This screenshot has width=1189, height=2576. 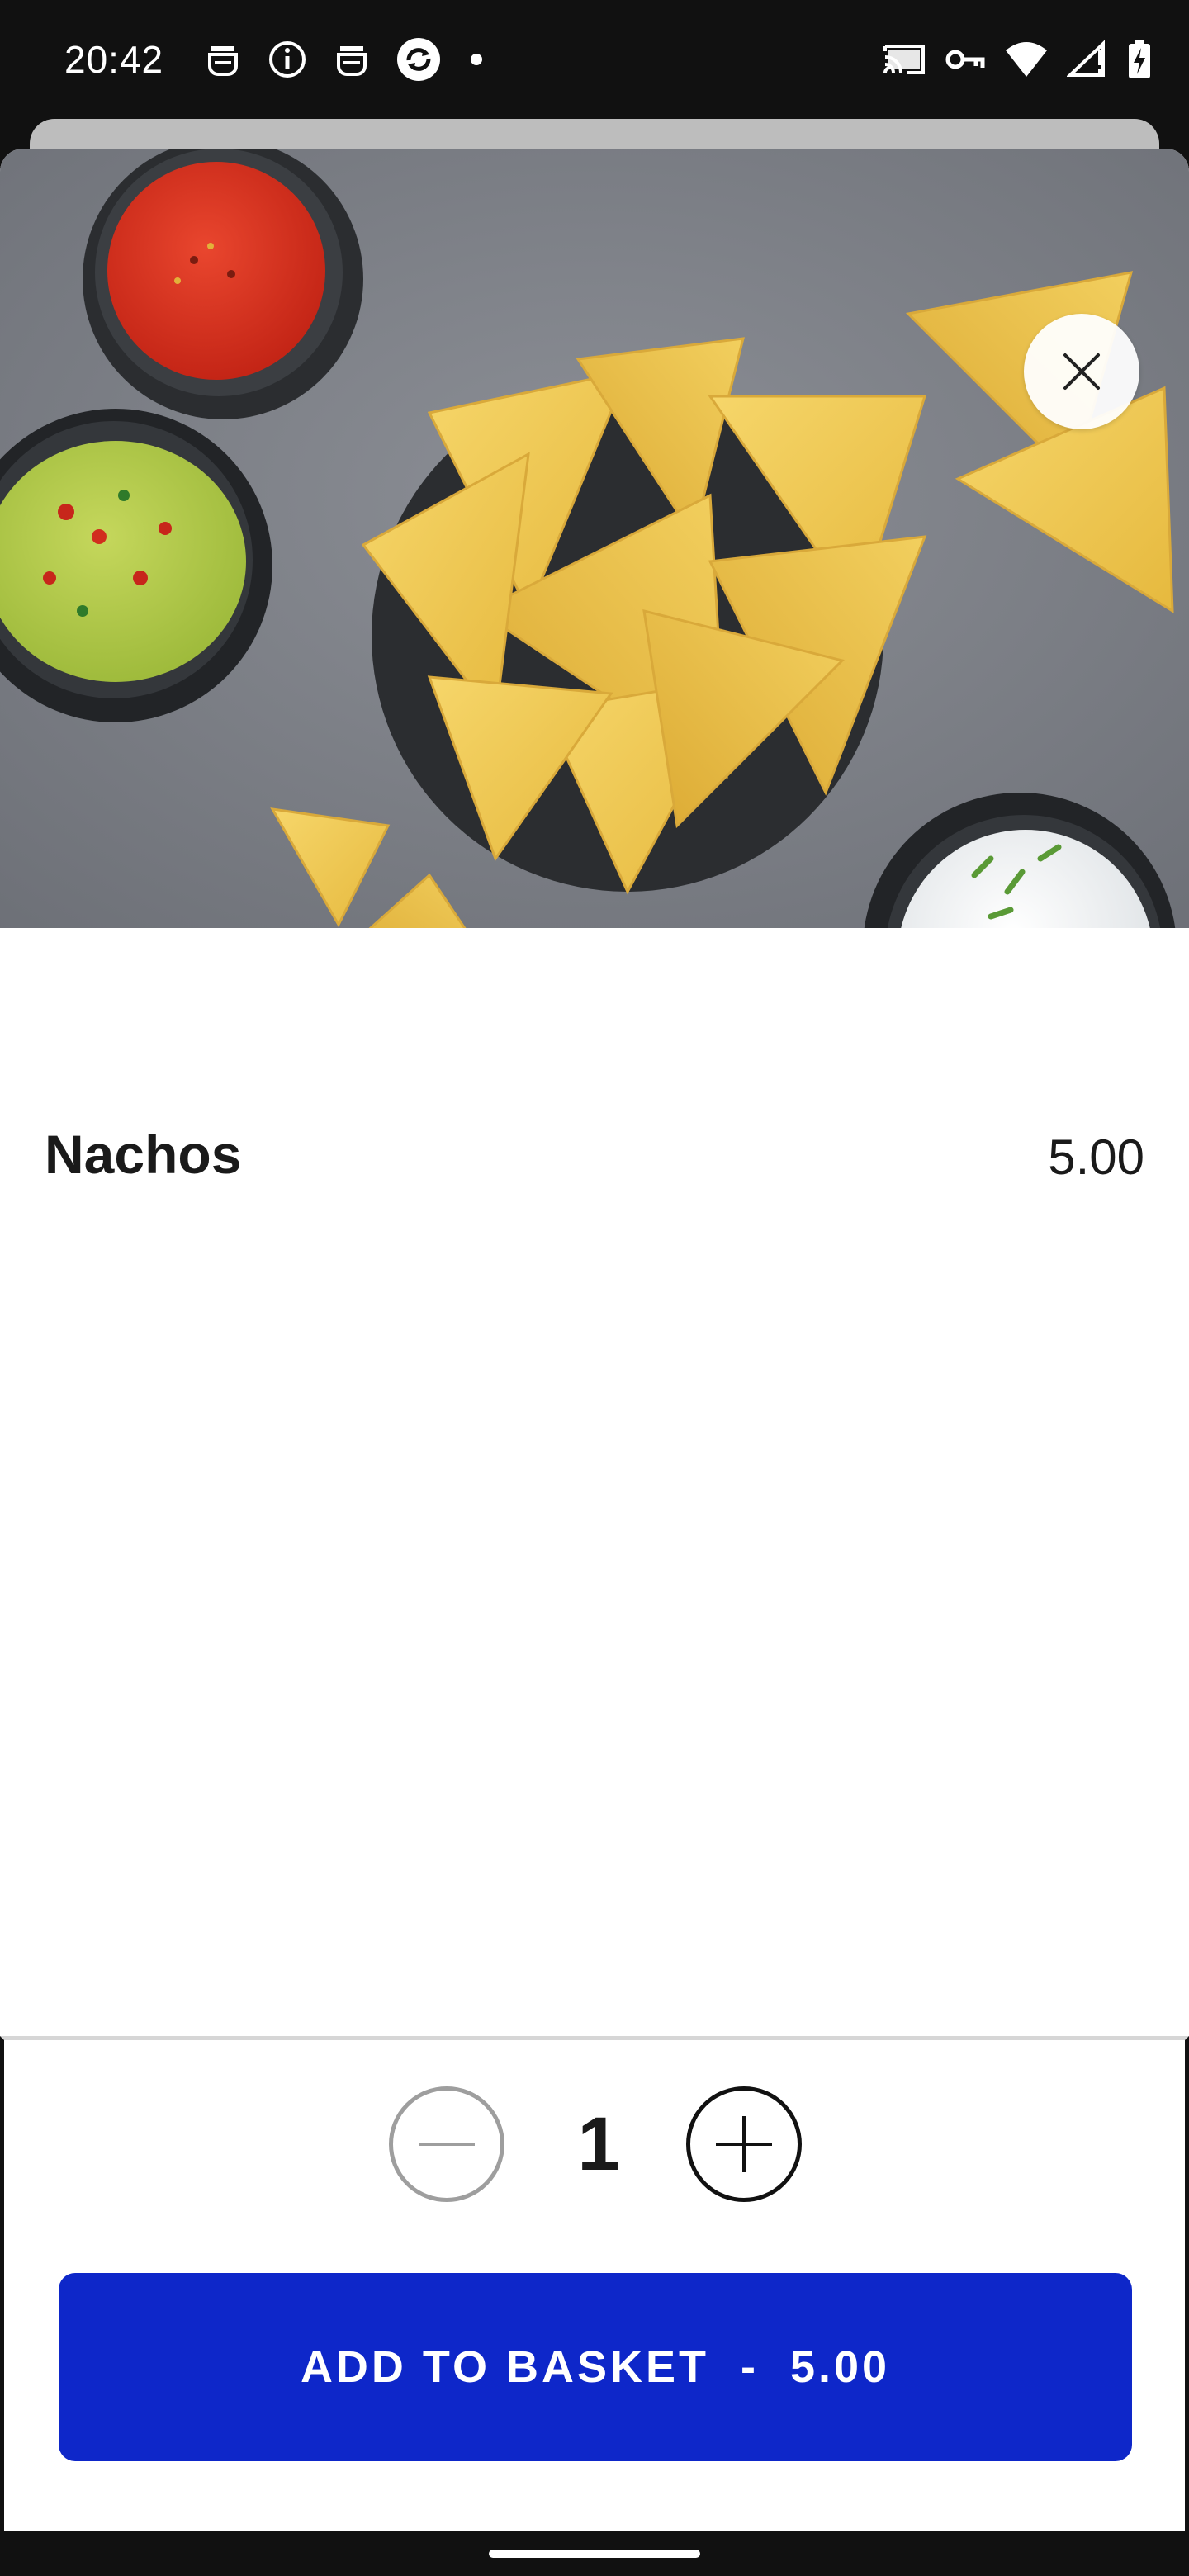 I want to click on increment-quantity-button, so click(x=744, y=2144).